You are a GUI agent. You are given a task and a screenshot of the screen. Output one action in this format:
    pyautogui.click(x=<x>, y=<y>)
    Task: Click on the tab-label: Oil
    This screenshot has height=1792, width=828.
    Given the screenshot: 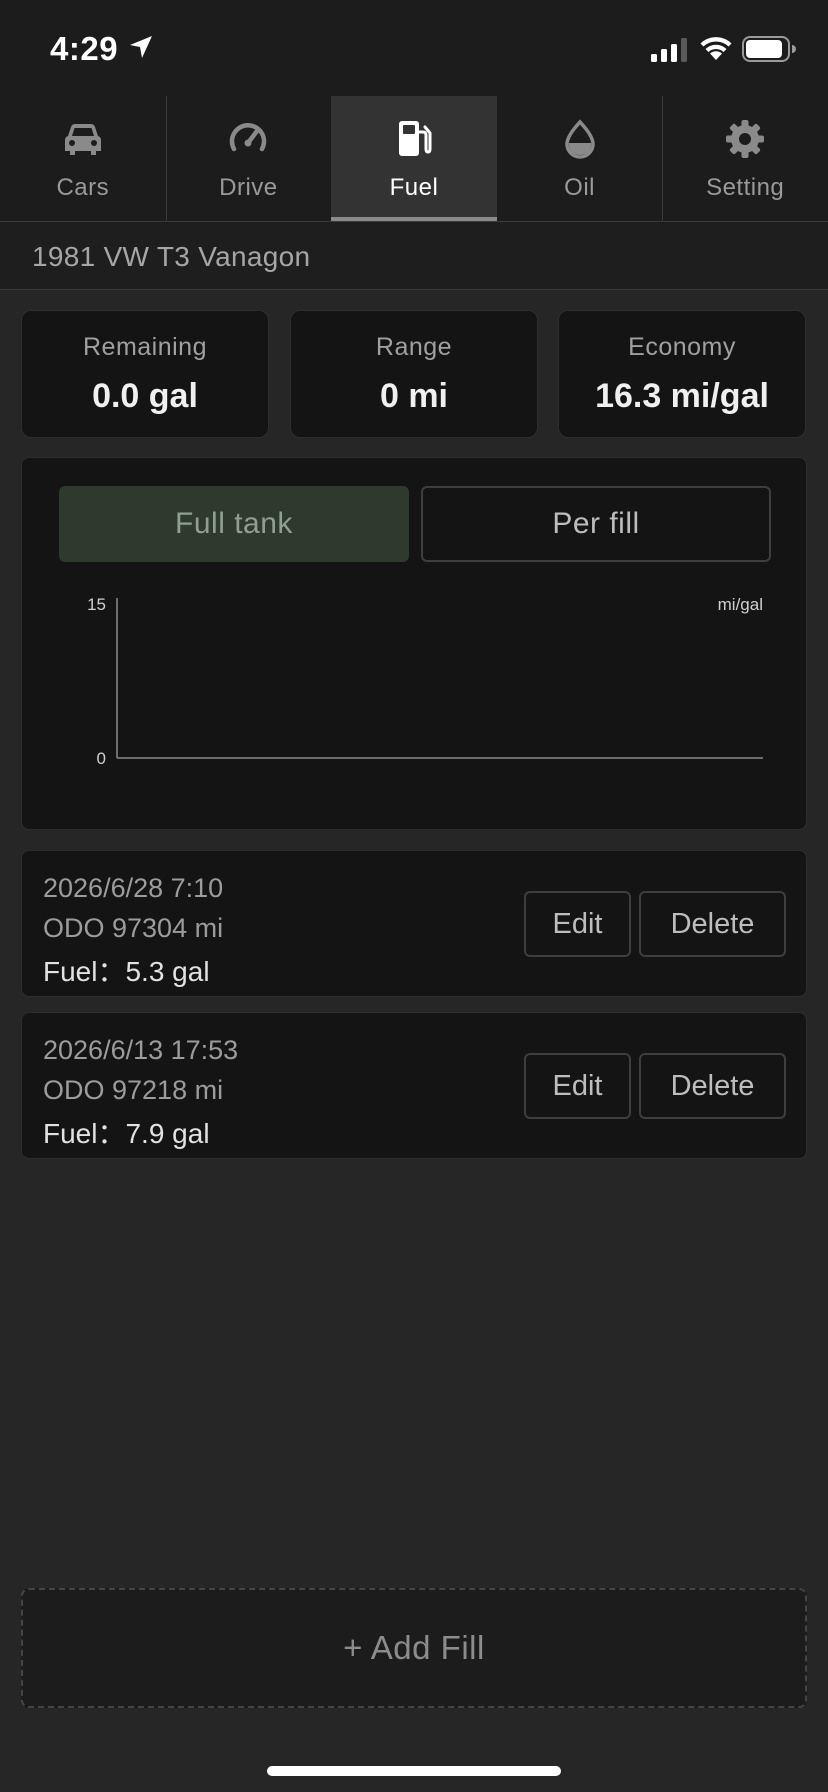 What is the action you would take?
    pyautogui.click(x=579, y=187)
    